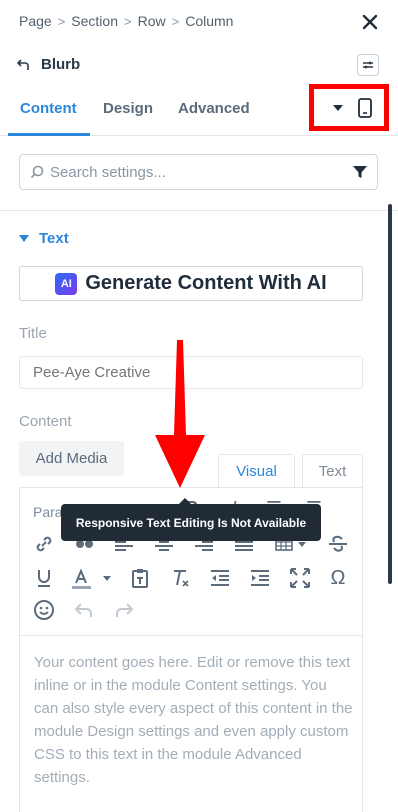 The height and width of the screenshot is (812, 398). I want to click on search-icon, so click(37, 172).